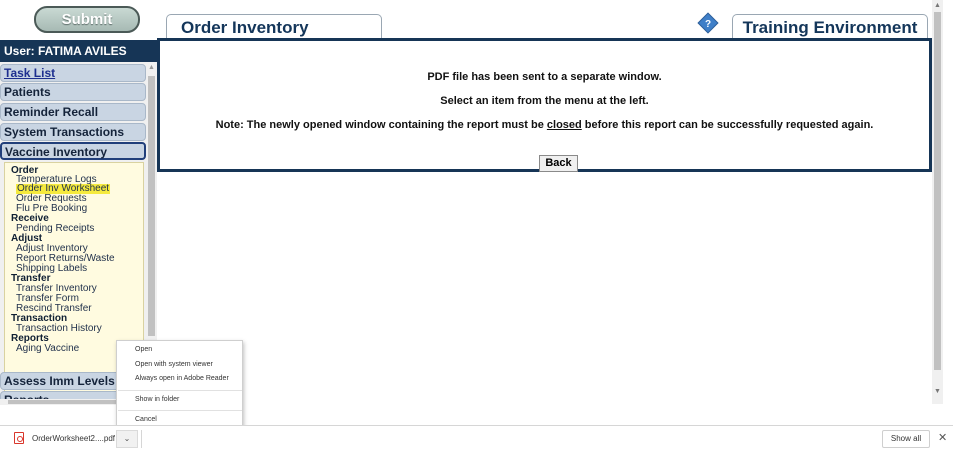  What do you see at coordinates (73, 112) in the screenshot?
I see `sidebar-item-reminder-recall: Reminder Recall` at bounding box center [73, 112].